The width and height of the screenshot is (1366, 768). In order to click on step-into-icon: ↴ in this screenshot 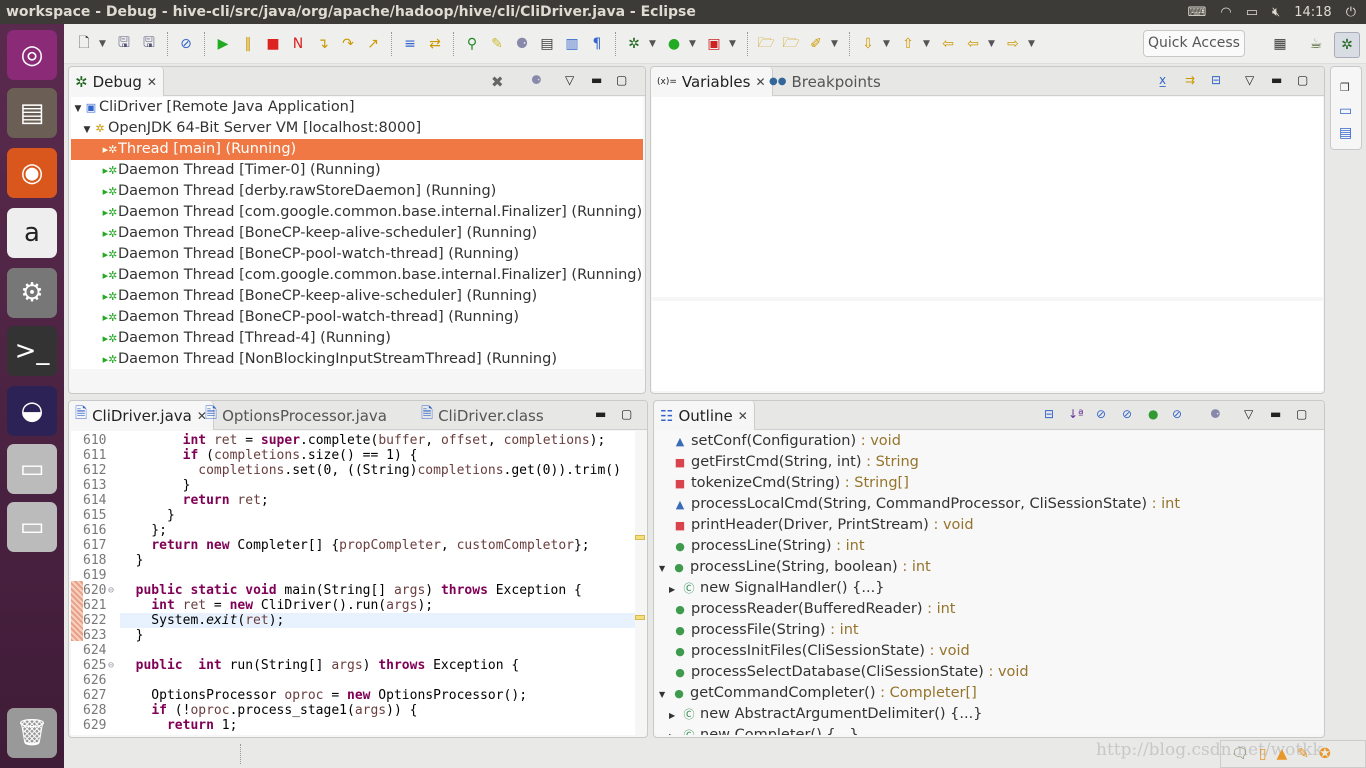, I will do `click(323, 44)`.